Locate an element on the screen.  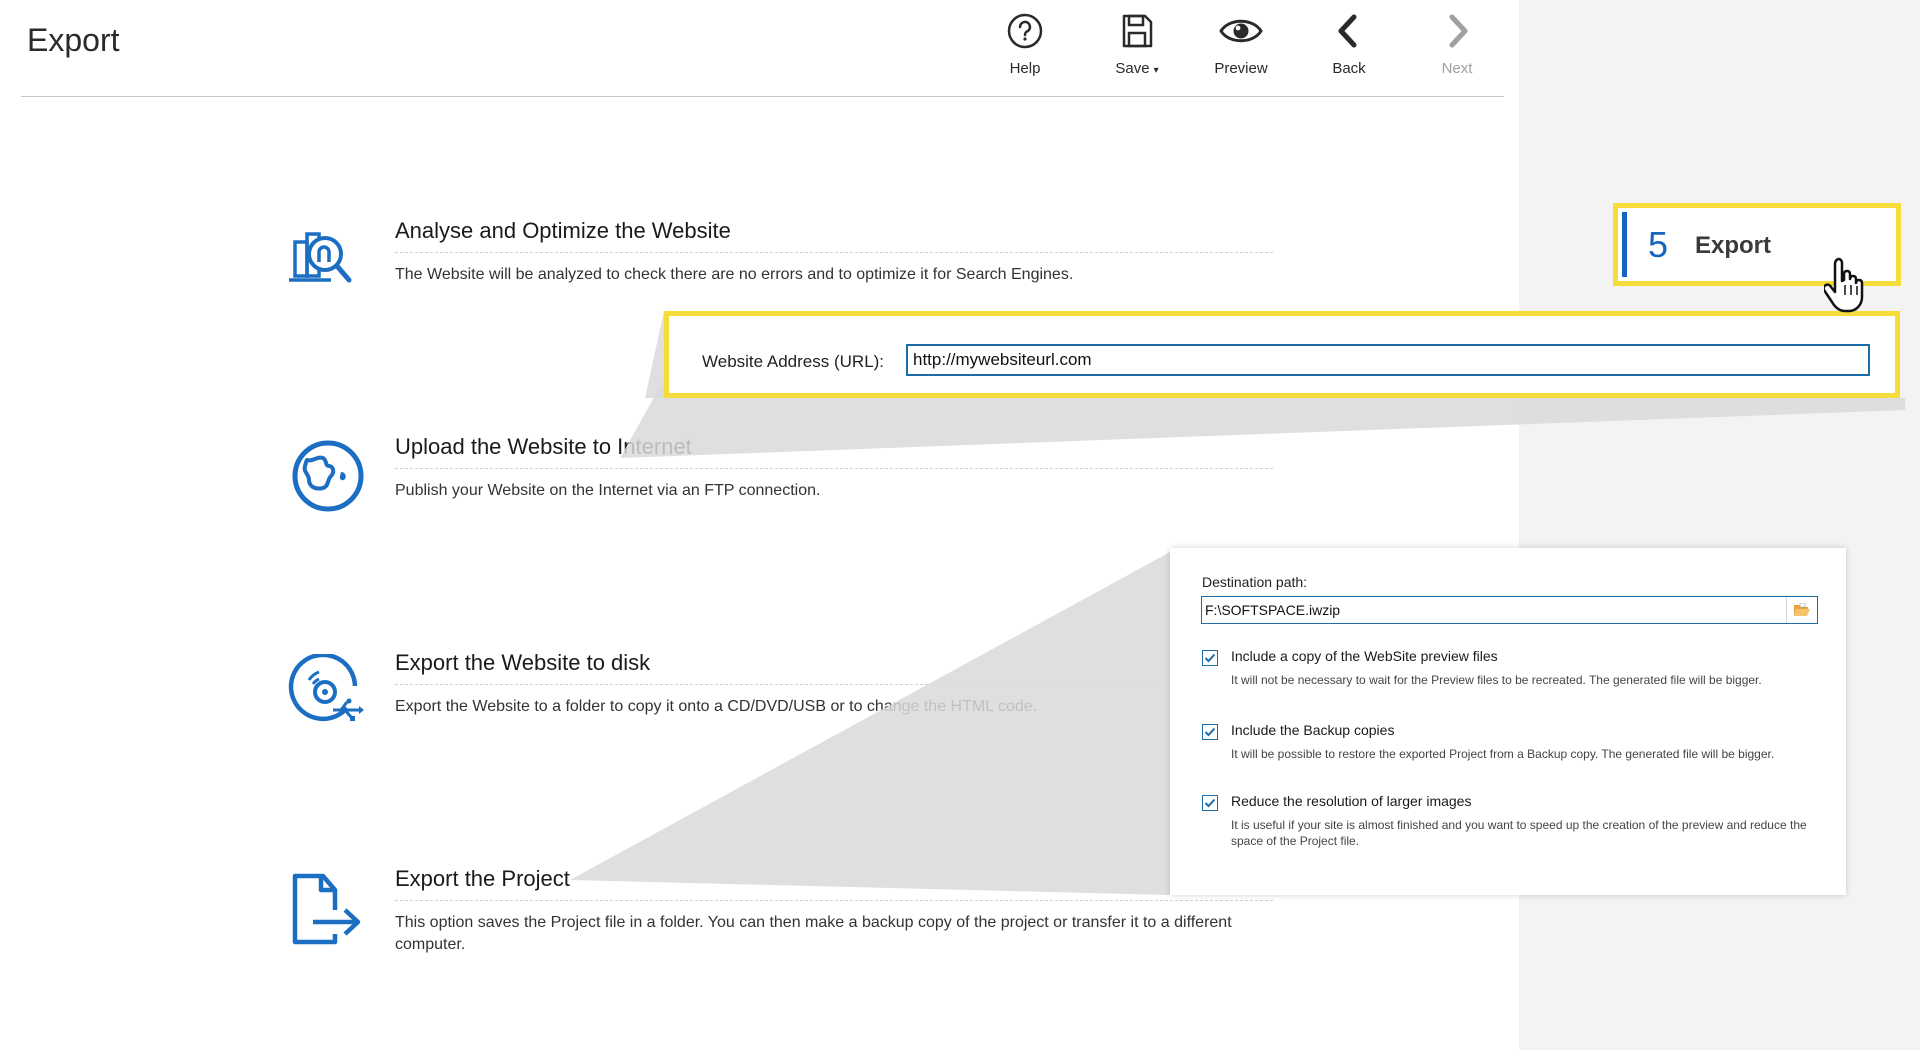
folder-open-icon is located at coordinates (1802, 609).